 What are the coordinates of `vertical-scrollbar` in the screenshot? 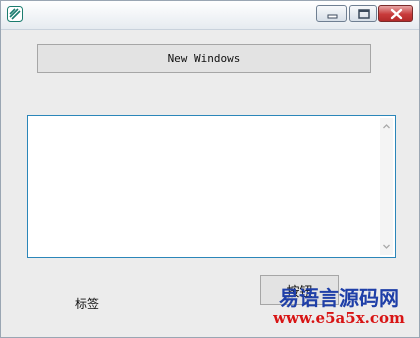 It's located at (386, 186).